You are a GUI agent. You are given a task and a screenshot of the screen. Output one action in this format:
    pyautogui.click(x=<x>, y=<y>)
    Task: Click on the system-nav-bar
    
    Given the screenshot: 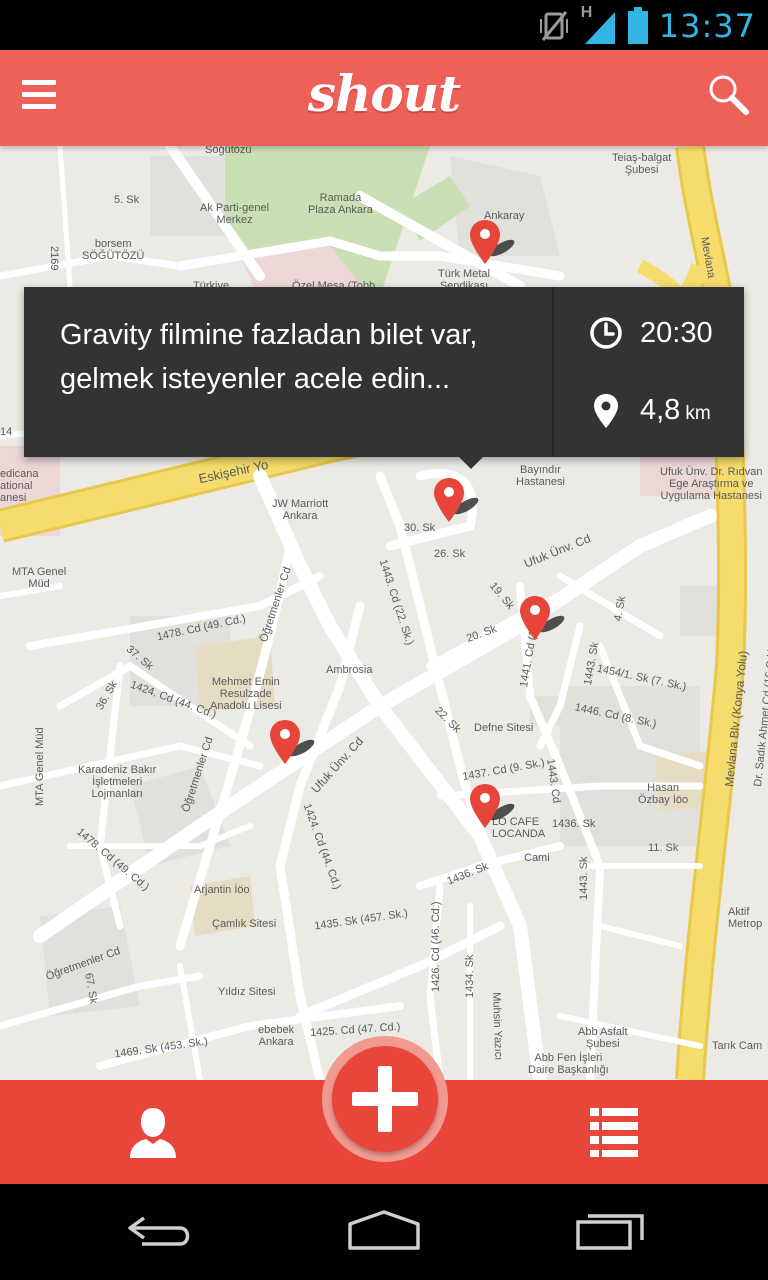 What is the action you would take?
    pyautogui.click(x=384, y=1232)
    